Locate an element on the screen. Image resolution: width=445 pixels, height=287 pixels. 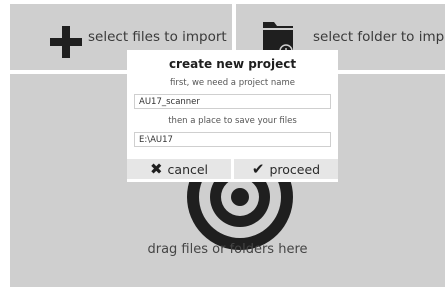
select-files-label: select files to import is located at coordinates (157, 37).